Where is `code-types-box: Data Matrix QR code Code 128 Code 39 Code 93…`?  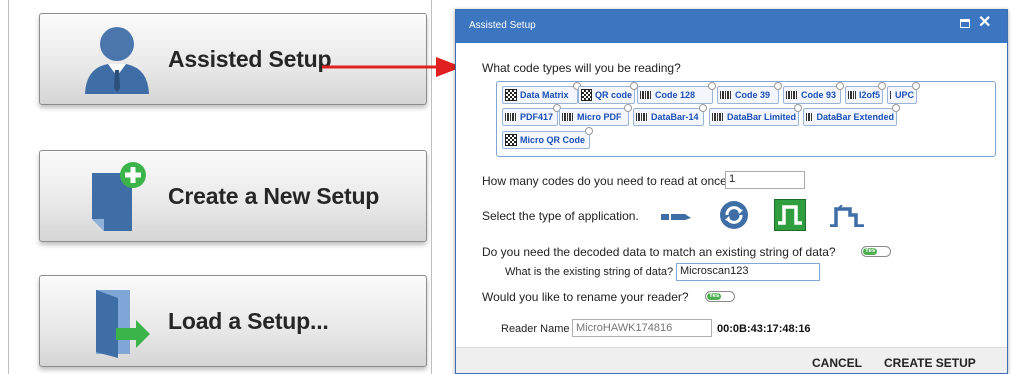 code-types-box: Data Matrix QR code Code 128 Code 39 Code 93… is located at coordinates (746, 119).